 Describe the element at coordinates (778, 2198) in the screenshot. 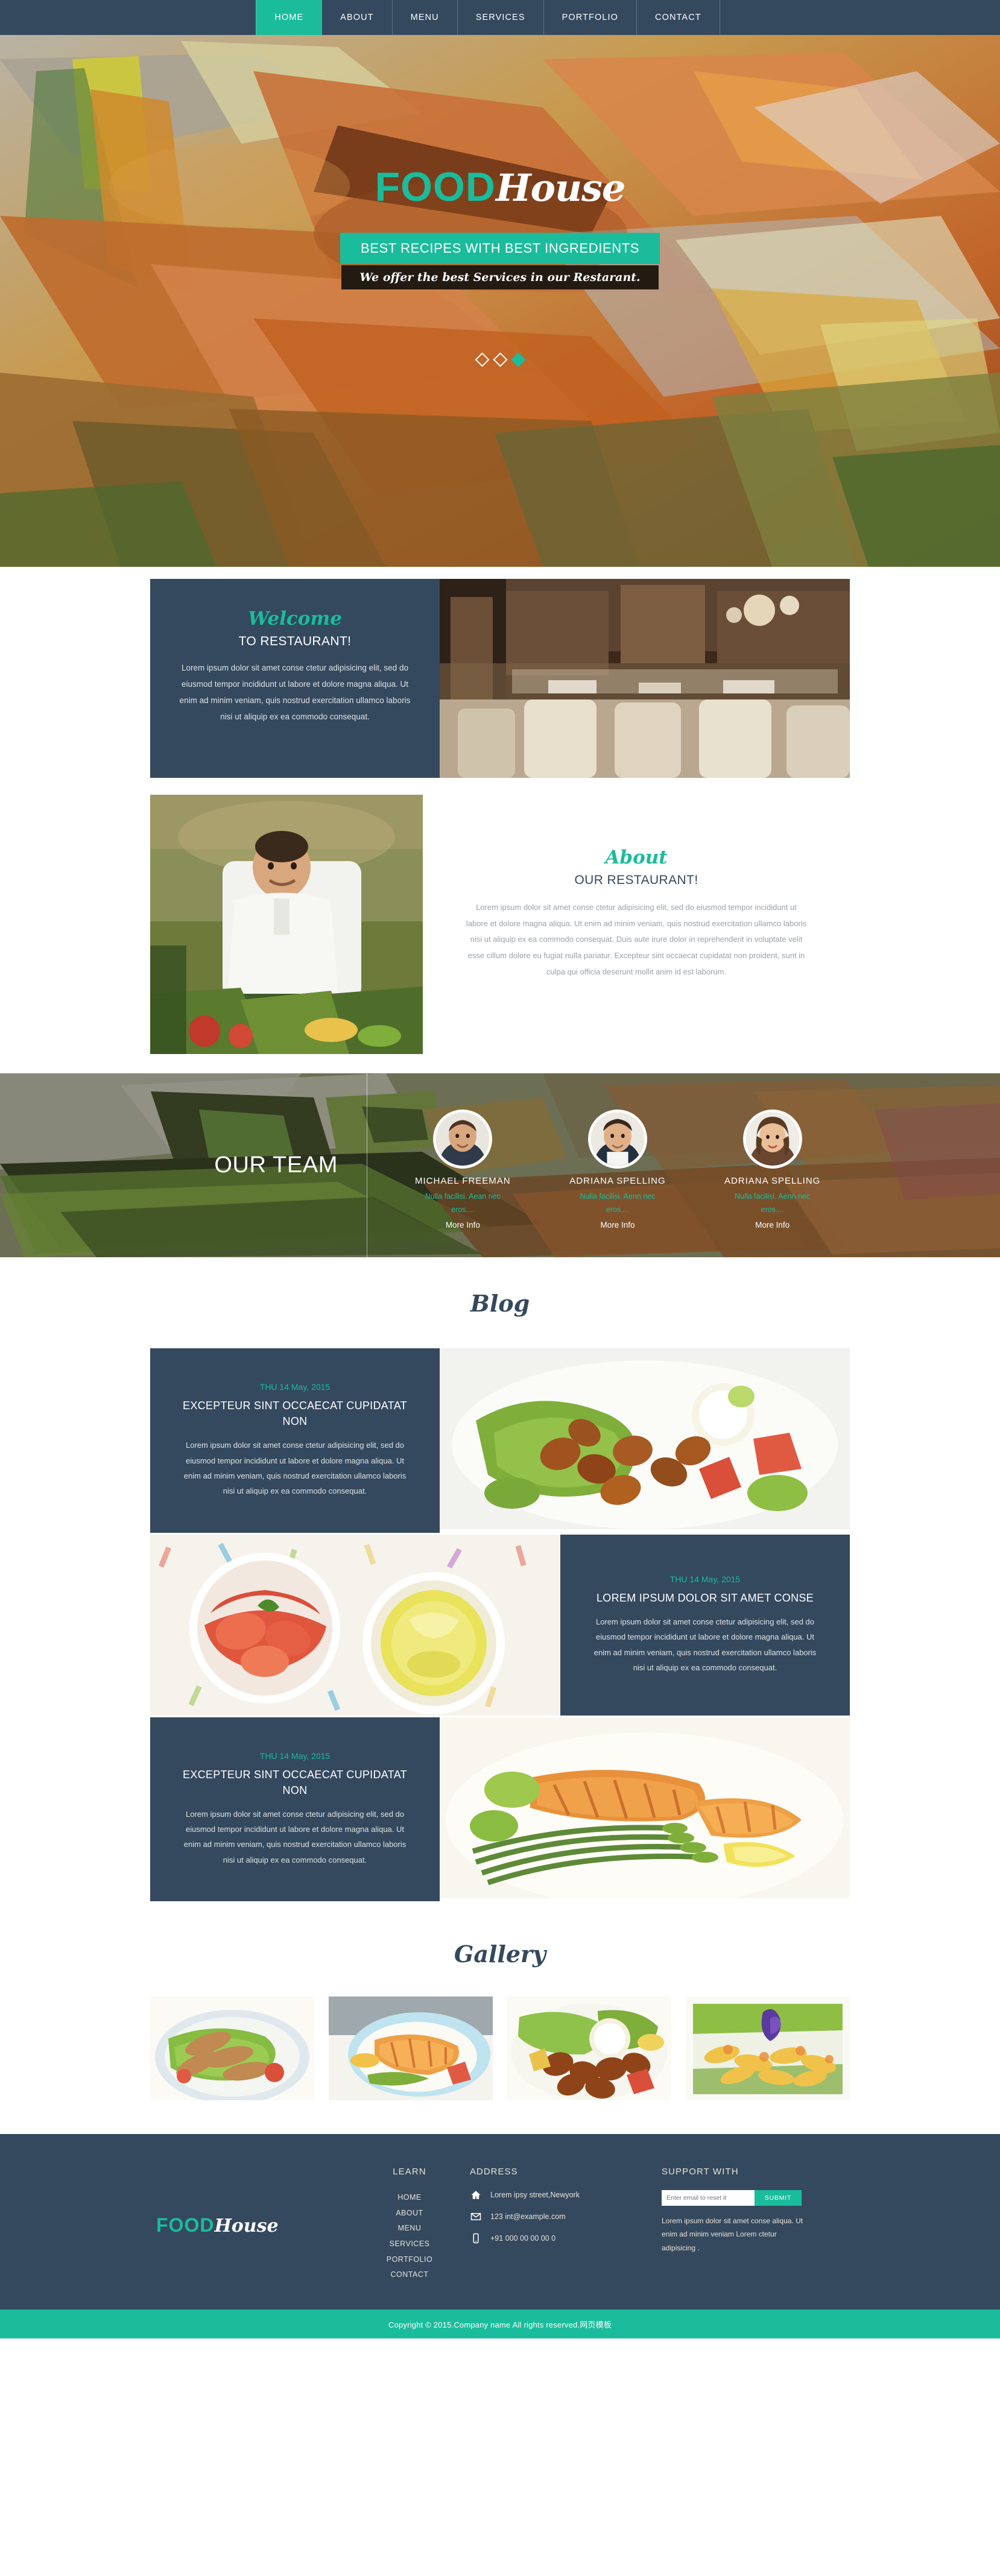

I see `newsletter-submit-button: SUBMIT` at that location.